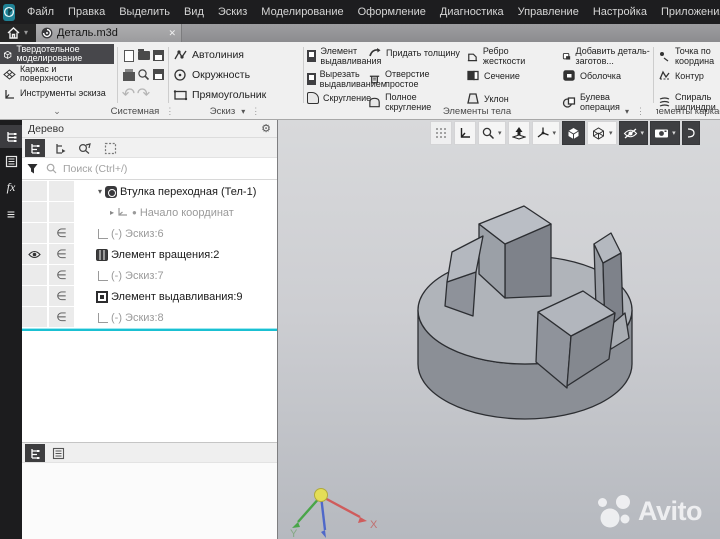 This screenshot has width=720, height=539. I want to click on thicken-button: Придать толщину, so click(414, 52).